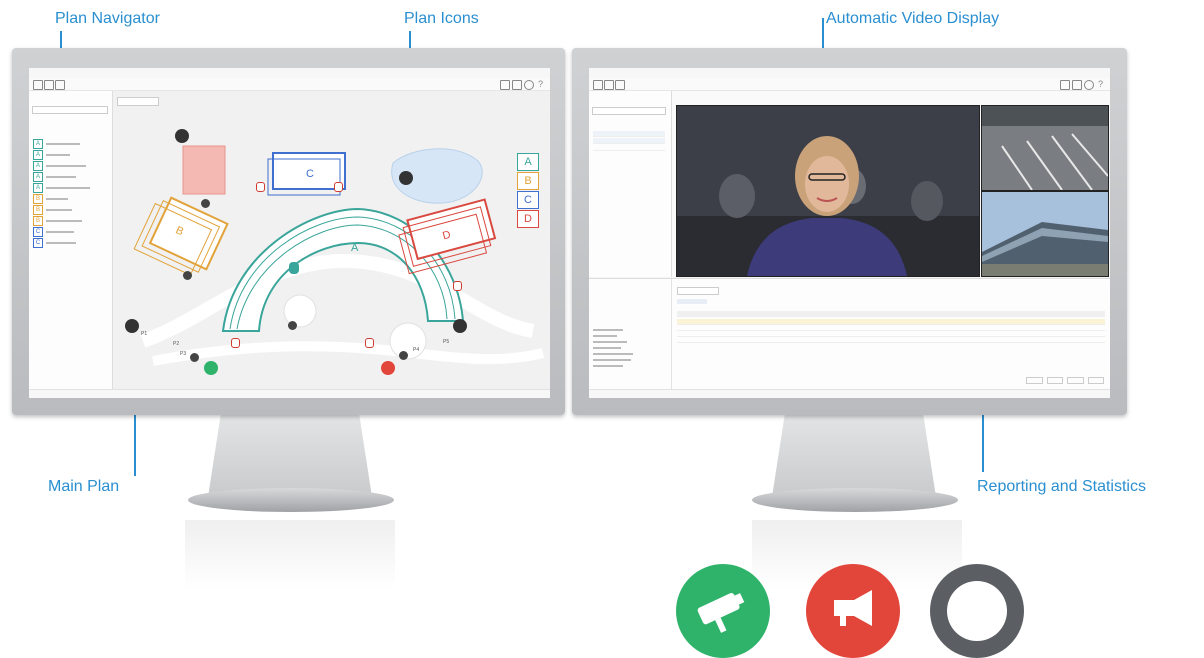 The width and height of the screenshot is (1204, 658). I want to click on callout-plan-navigator: Plan Navigator, so click(107, 18).